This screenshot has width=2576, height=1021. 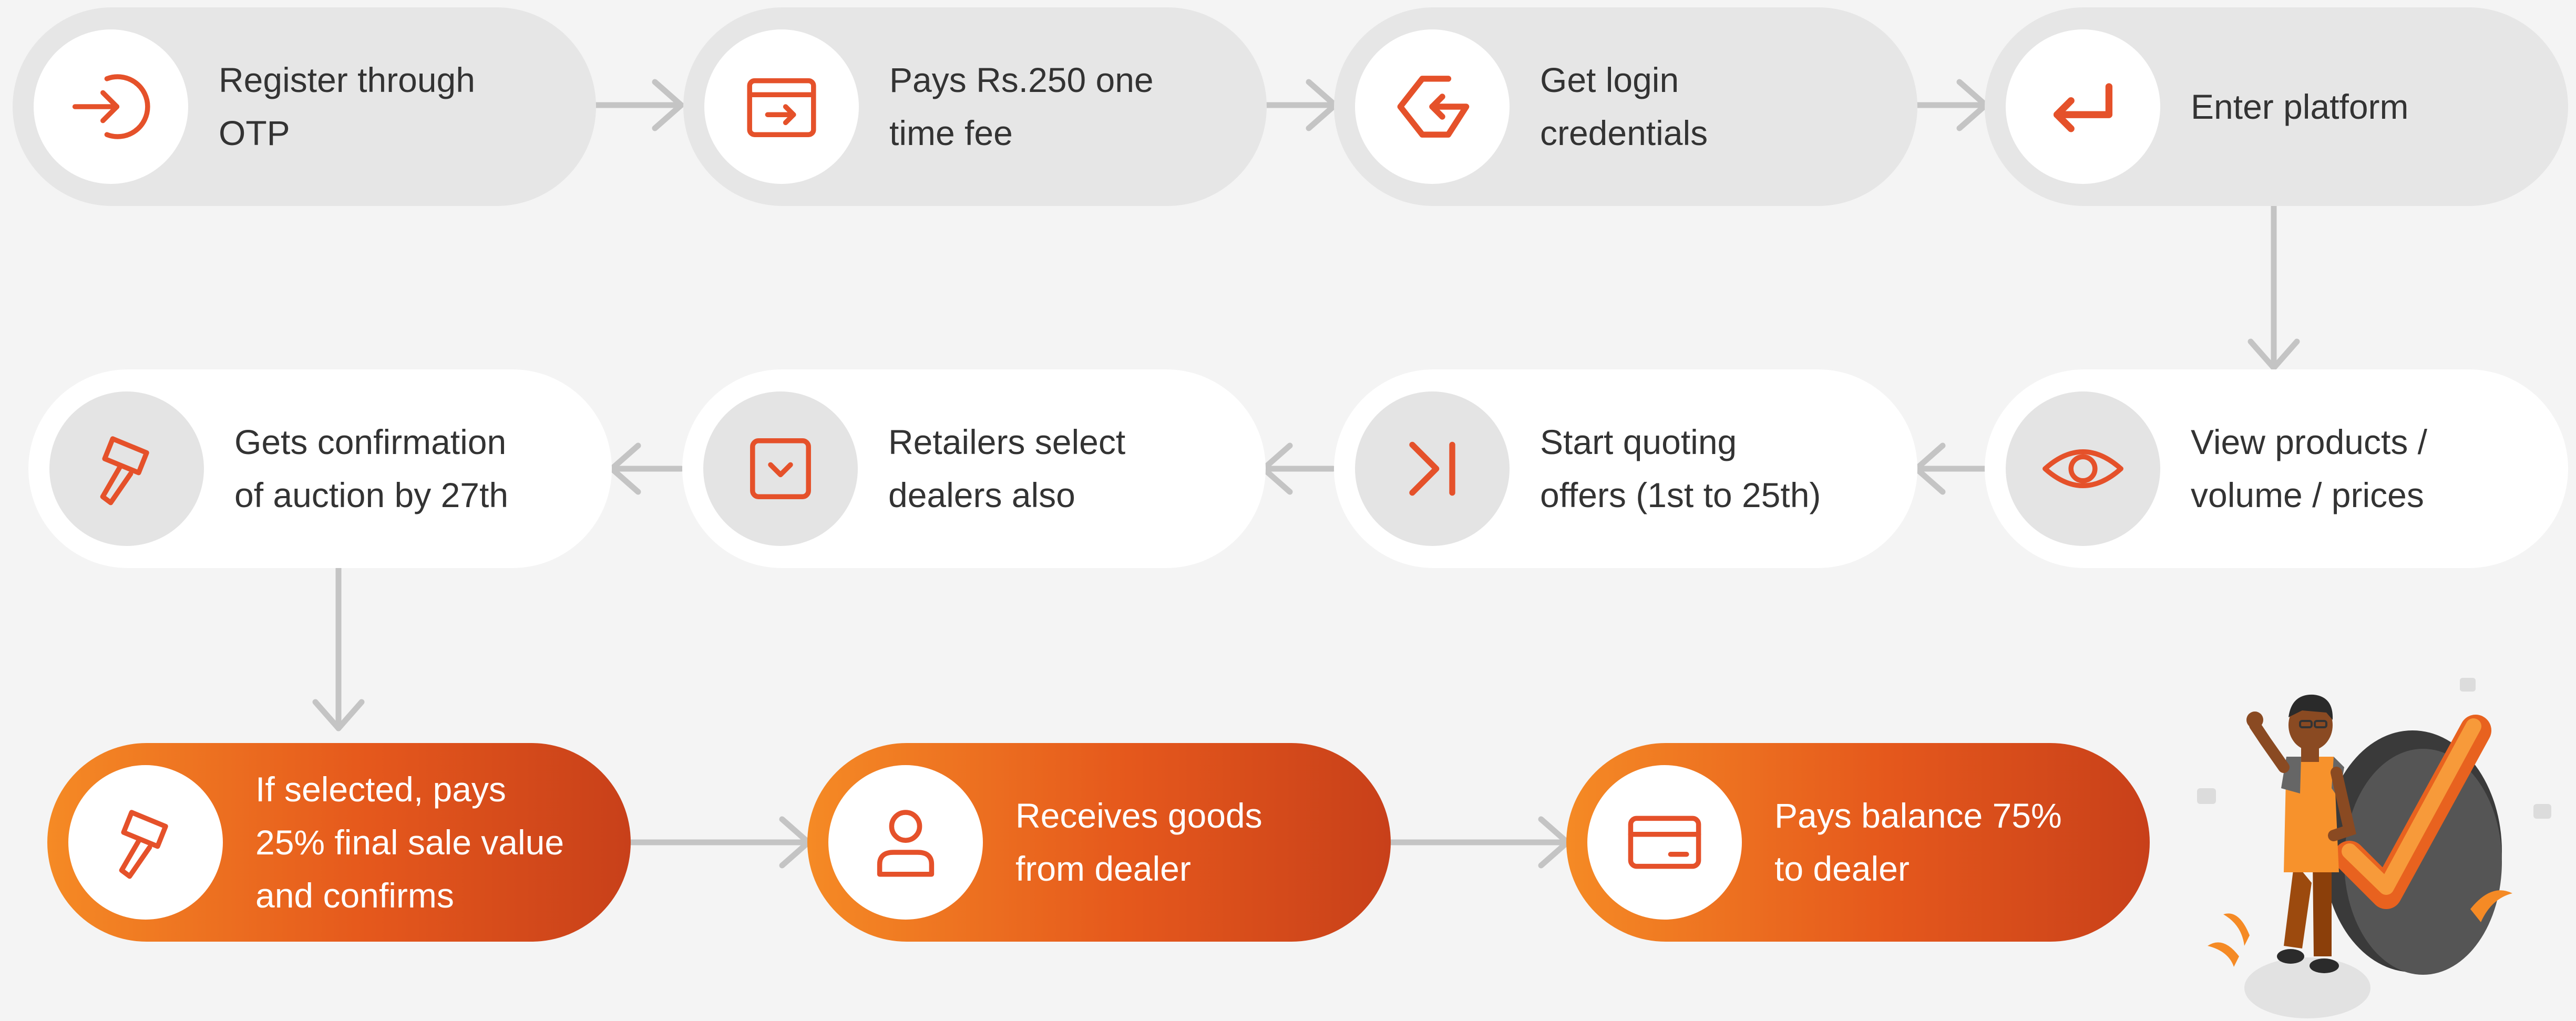 What do you see at coordinates (951, 133) in the screenshot?
I see `step-label-line: time fee` at bounding box center [951, 133].